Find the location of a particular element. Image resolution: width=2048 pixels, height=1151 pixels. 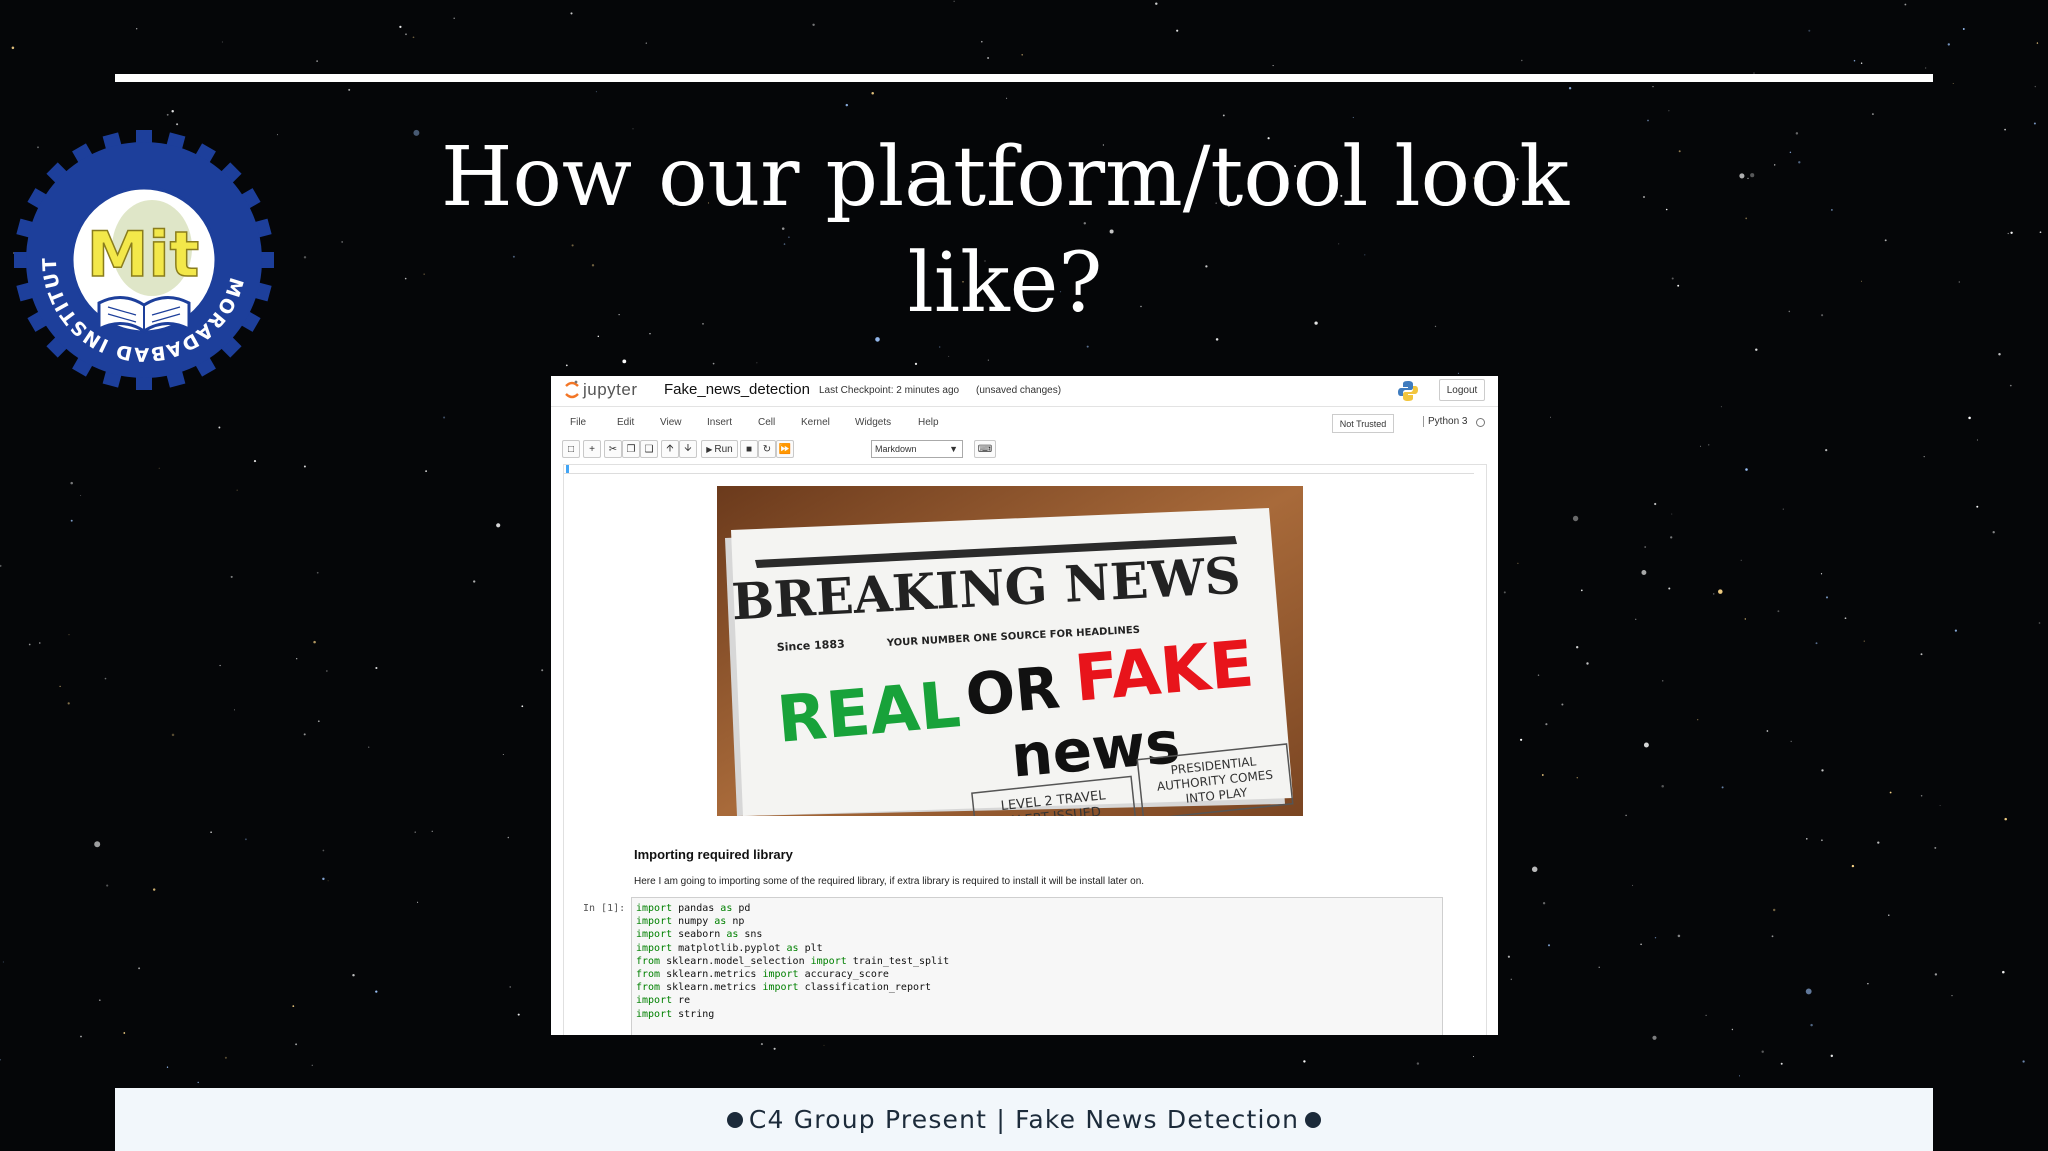

fast-forward-icon: ⏩ is located at coordinates (785, 449).